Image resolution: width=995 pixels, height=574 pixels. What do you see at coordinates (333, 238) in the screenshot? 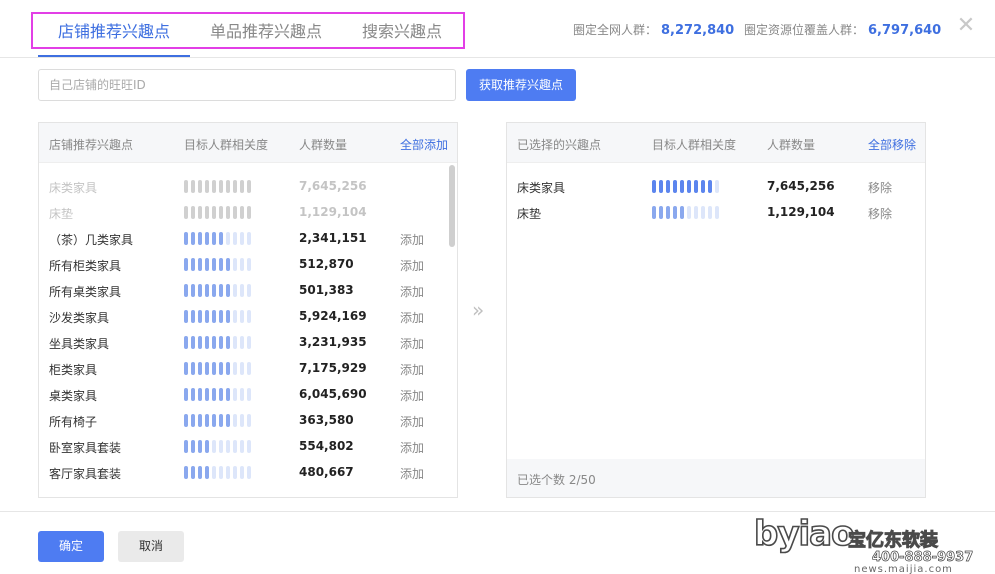
I see `audience-count: 2,341,151` at bounding box center [333, 238].